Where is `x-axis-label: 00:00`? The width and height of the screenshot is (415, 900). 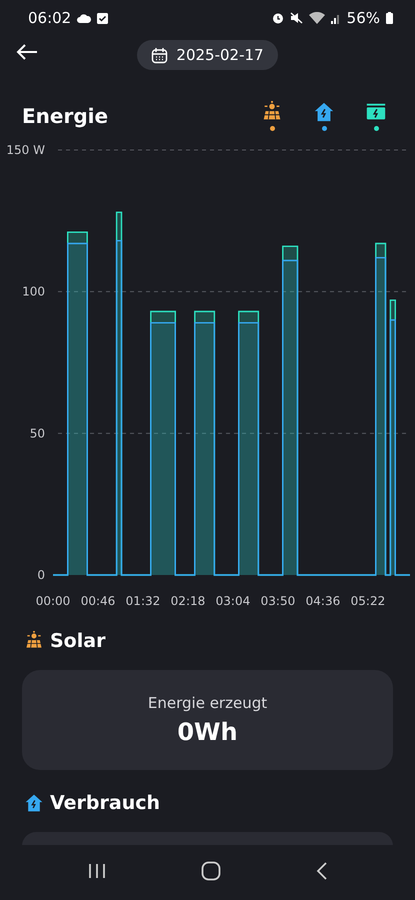
x-axis-label: 00:00 is located at coordinates (53, 601).